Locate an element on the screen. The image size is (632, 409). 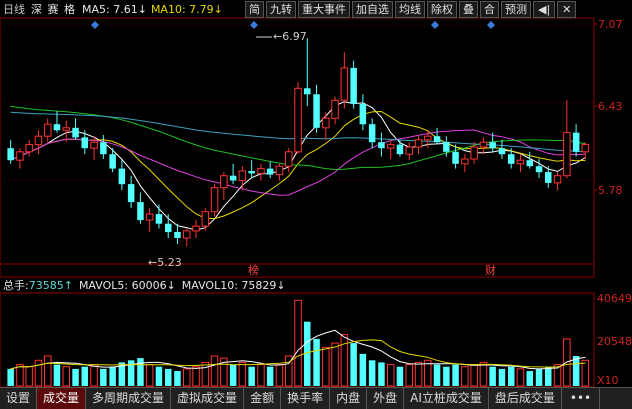
chart-toolbar: 简 九转 重大事件 加自选 均线 除权 叠 合 预测 ◀| ✕ is located at coordinates (411, 9).